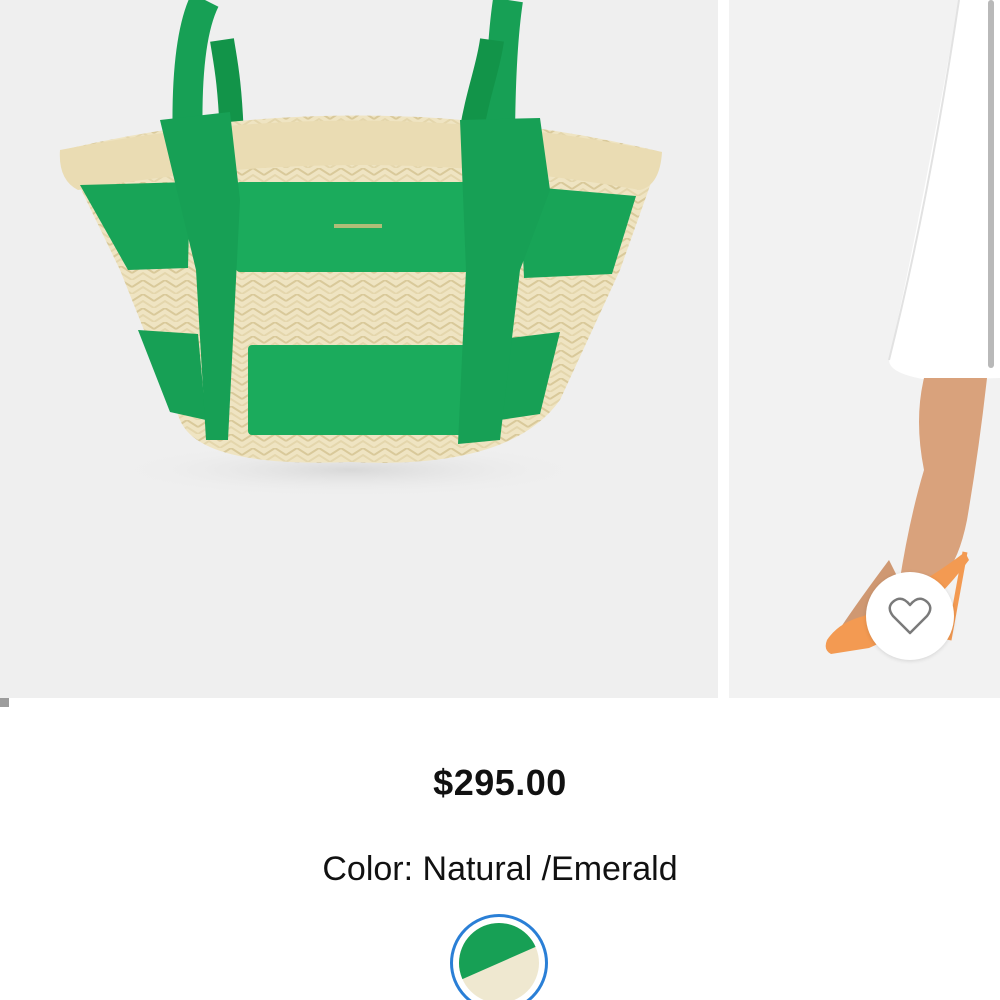 The width and height of the screenshot is (1000, 1000). Describe the element at coordinates (991, 184) in the screenshot. I see `scrollbar-thumb` at that location.